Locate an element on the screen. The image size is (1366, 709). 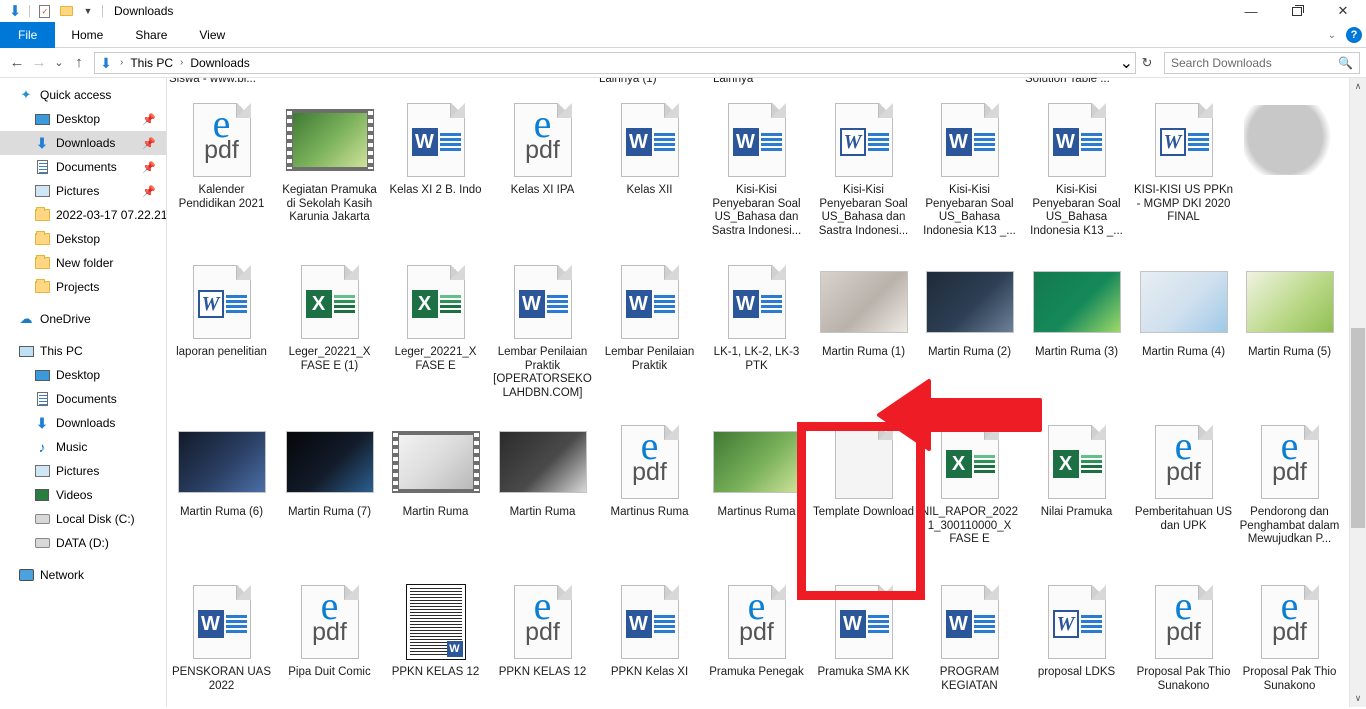
file-item: Martin Ruma (2) is located at coordinates (969, 309).